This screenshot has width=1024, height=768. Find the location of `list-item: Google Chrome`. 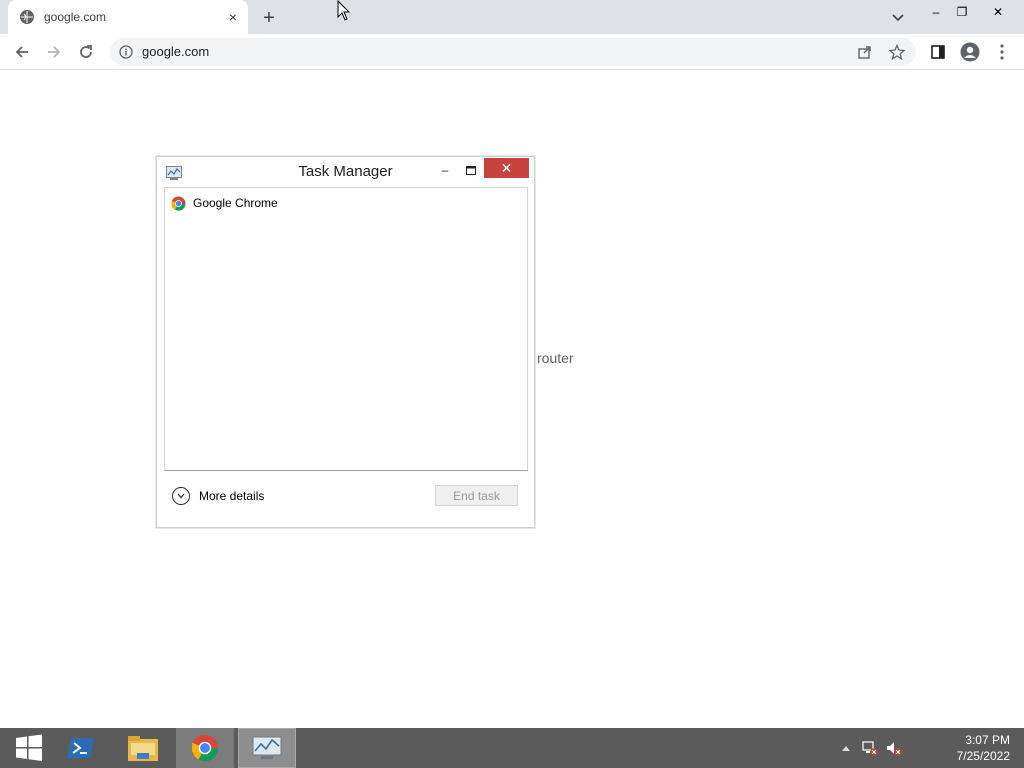

list-item: Google Chrome is located at coordinates (224, 203).